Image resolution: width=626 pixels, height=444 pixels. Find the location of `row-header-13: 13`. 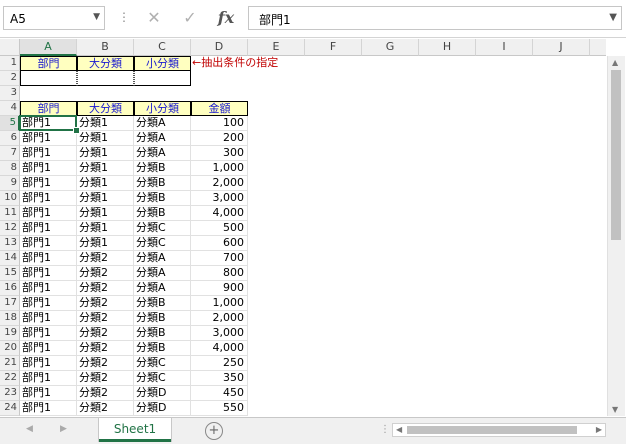

row-header-13: 13 is located at coordinates (10, 243).